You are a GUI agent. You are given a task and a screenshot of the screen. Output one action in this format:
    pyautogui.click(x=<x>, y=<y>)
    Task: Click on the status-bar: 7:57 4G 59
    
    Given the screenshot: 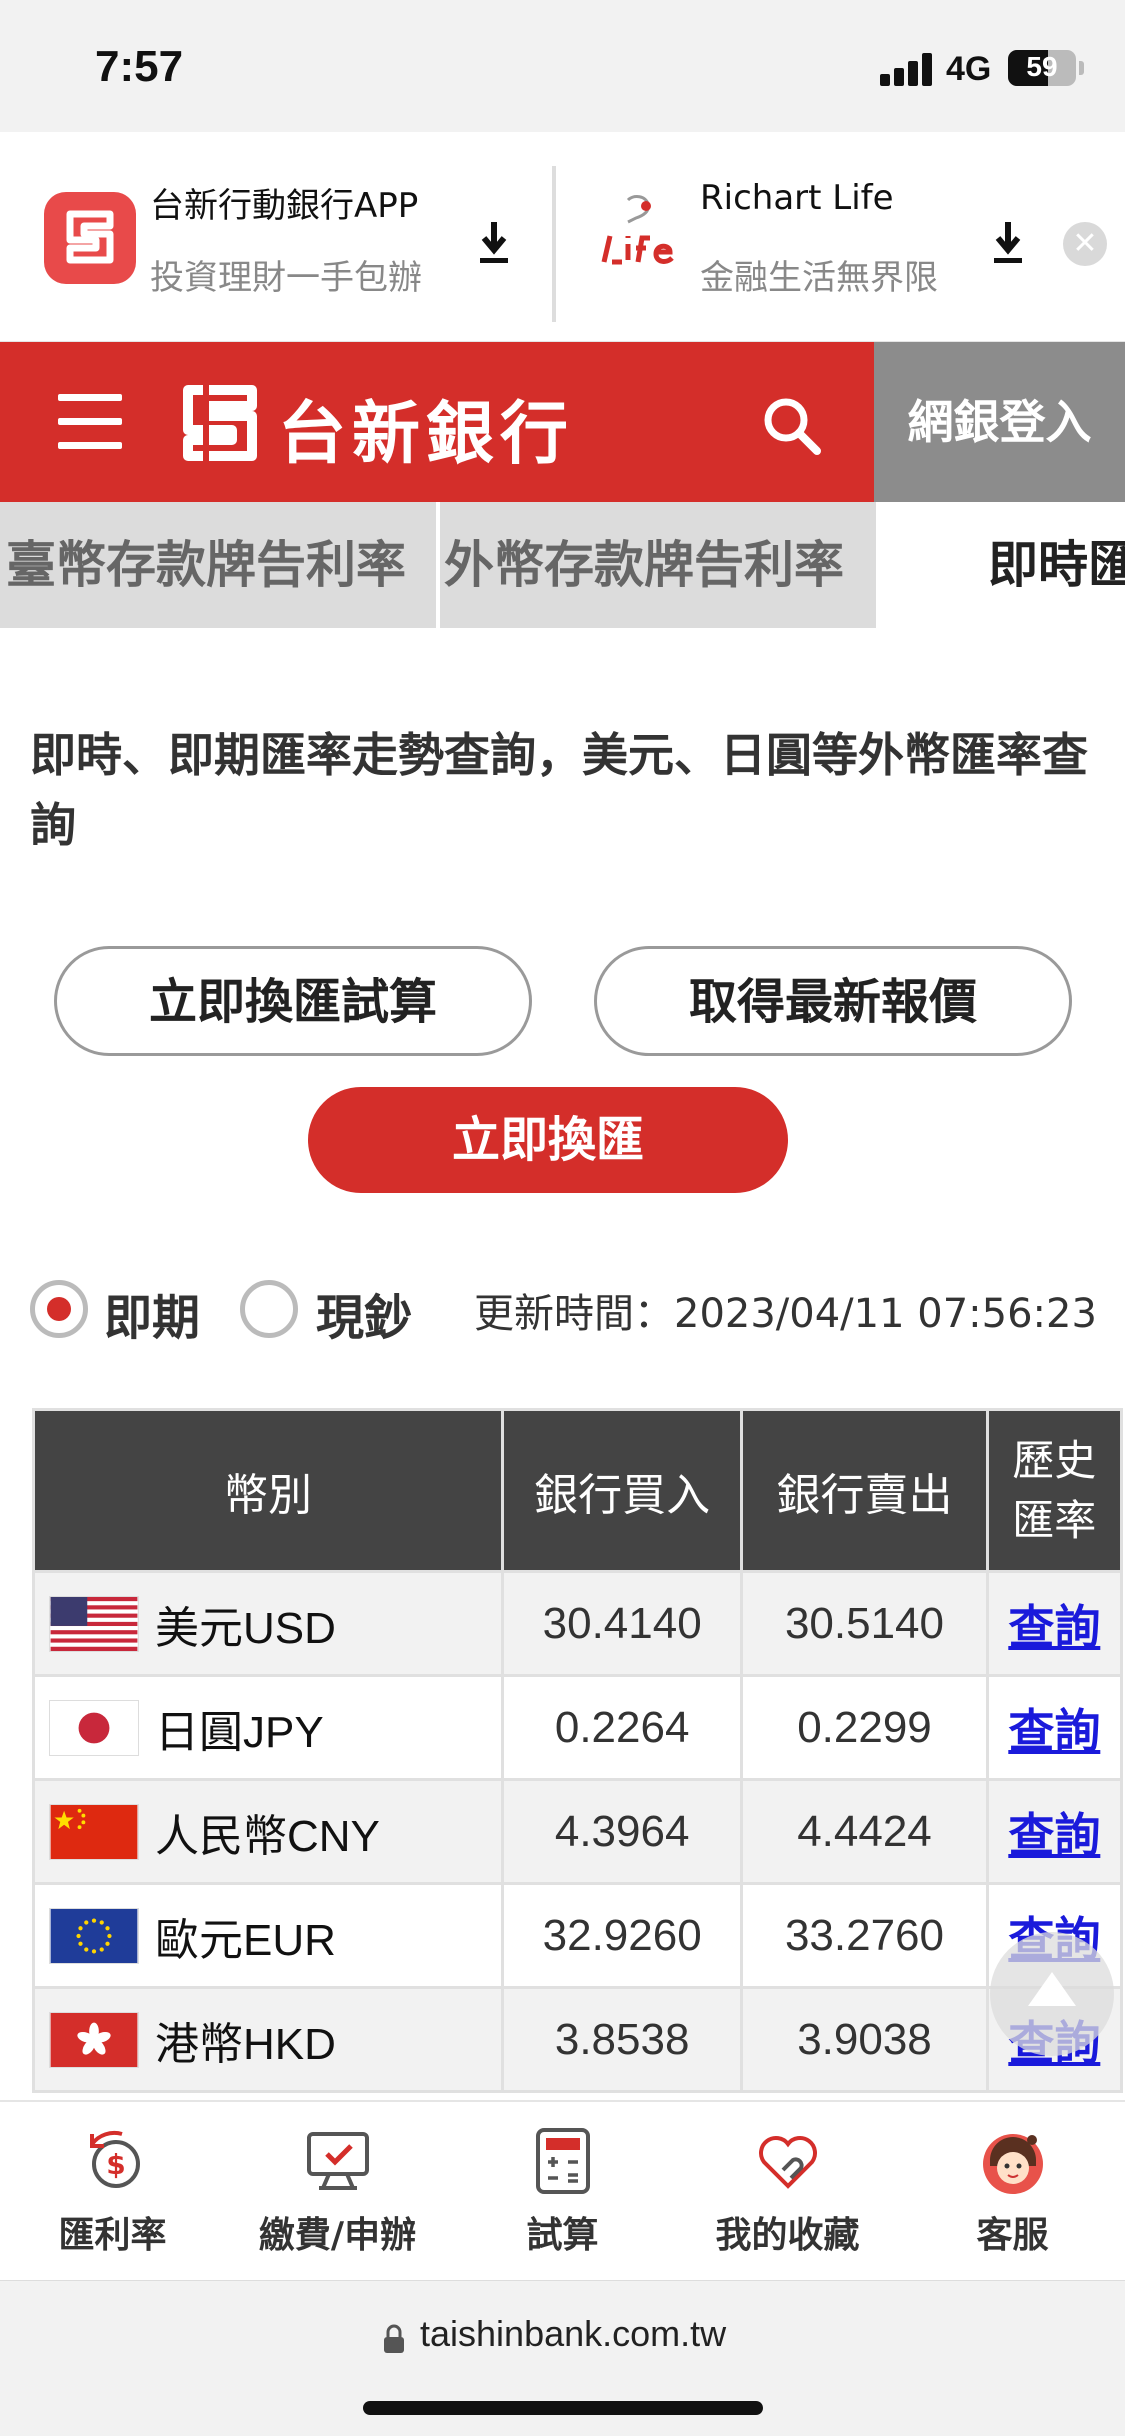 What is the action you would take?
    pyautogui.click(x=562, y=66)
    